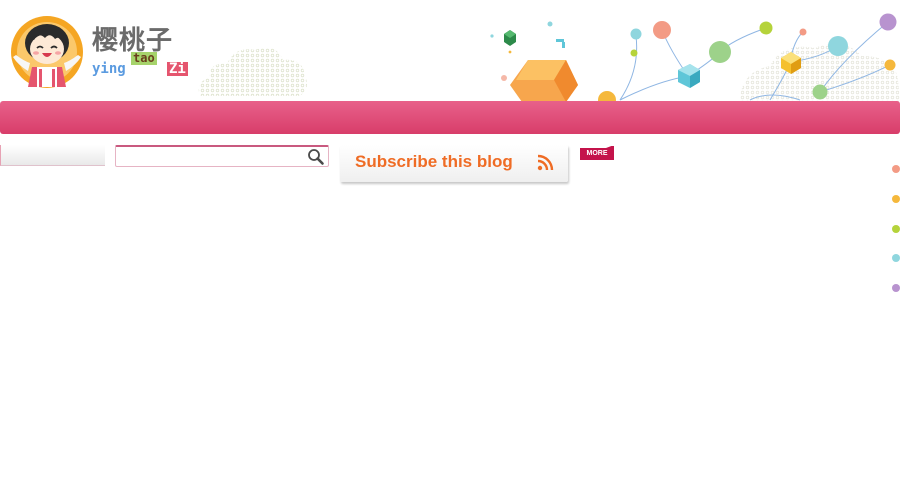 The image size is (900, 500). Describe the element at coordinates (147, 70) in the screenshot. I see `logo-subtitle: ying tao Zi` at that location.